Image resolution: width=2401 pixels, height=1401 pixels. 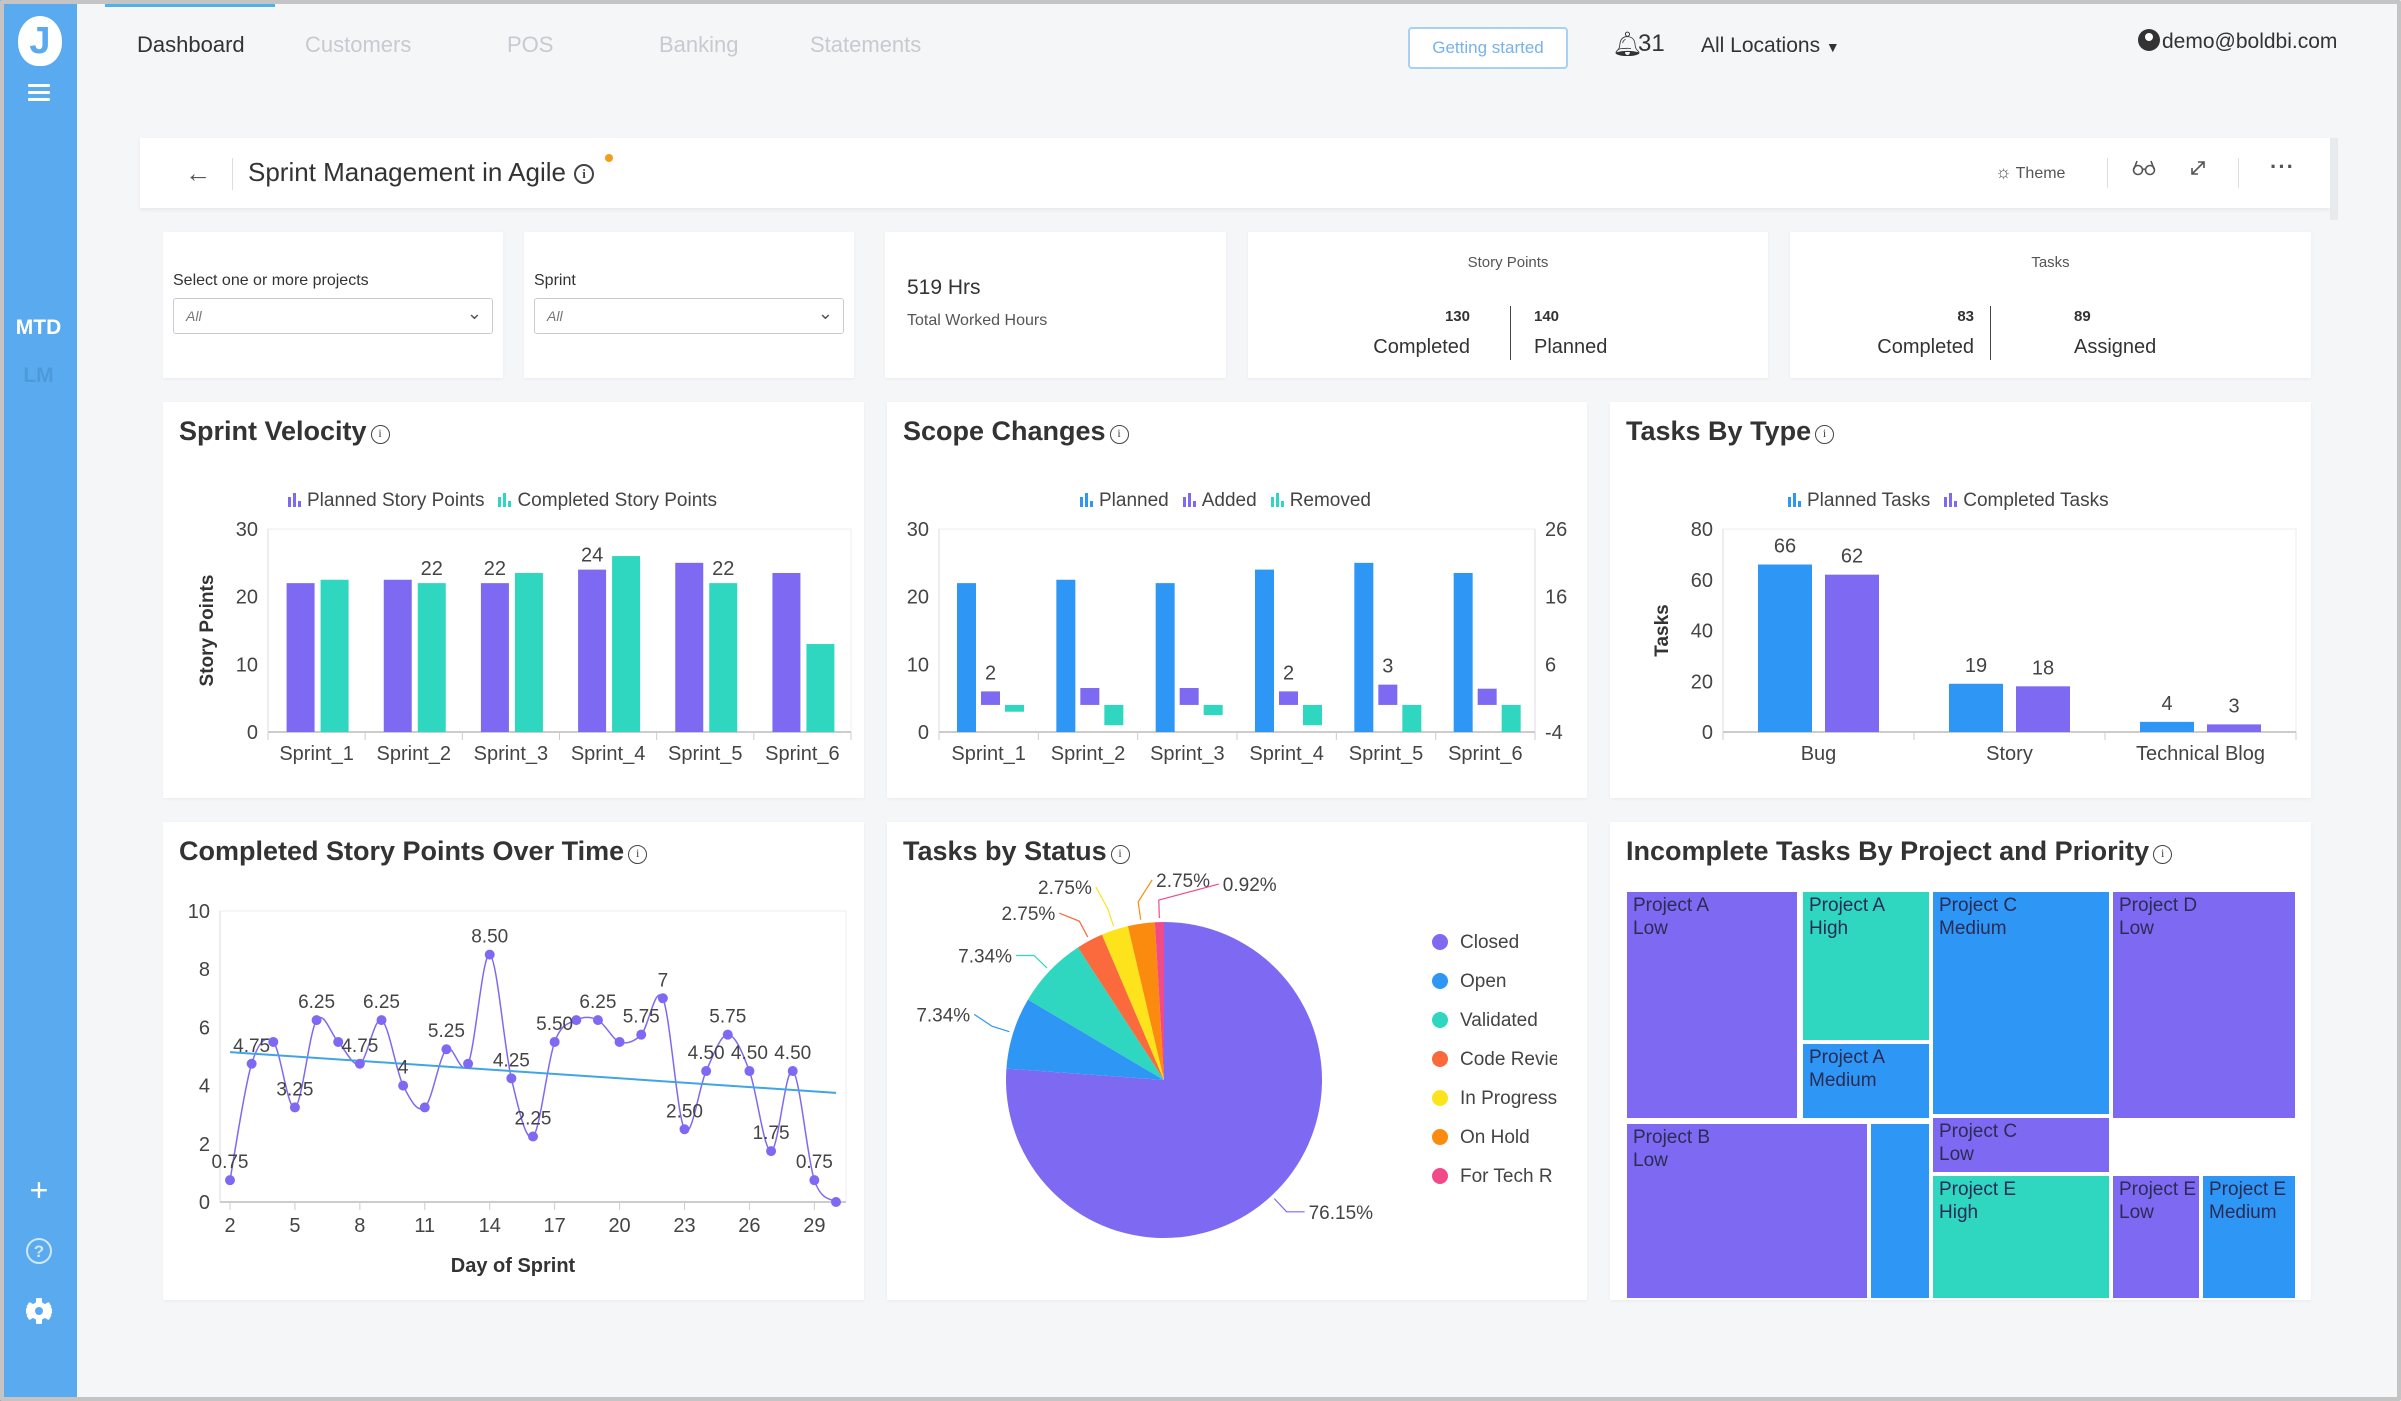 I want to click on x-tick-label: Technical Blog, so click(x=2200, y=754).